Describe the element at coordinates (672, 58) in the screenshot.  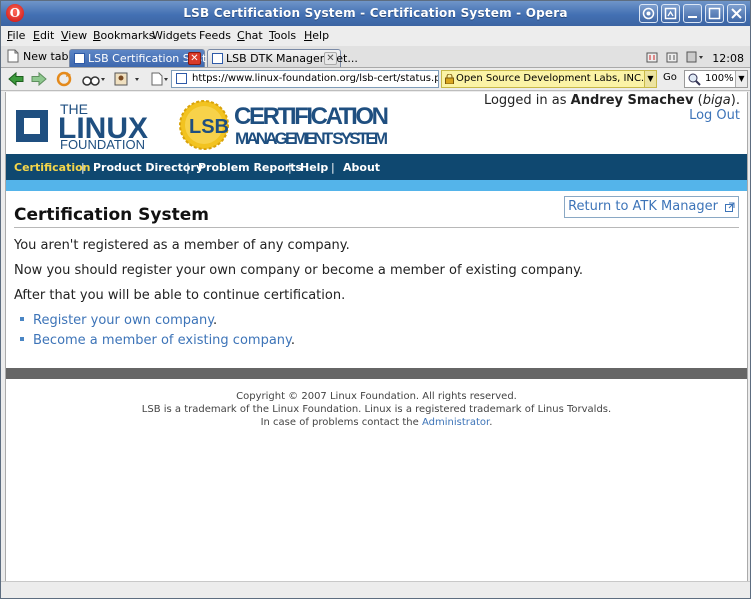
I see `trash-closed-tabs-icon` at that location.